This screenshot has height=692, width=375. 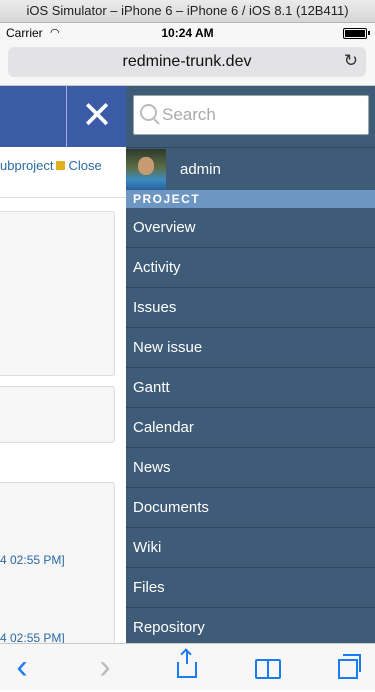 I want to click on user-row: admin, so click(x=250, y=169).